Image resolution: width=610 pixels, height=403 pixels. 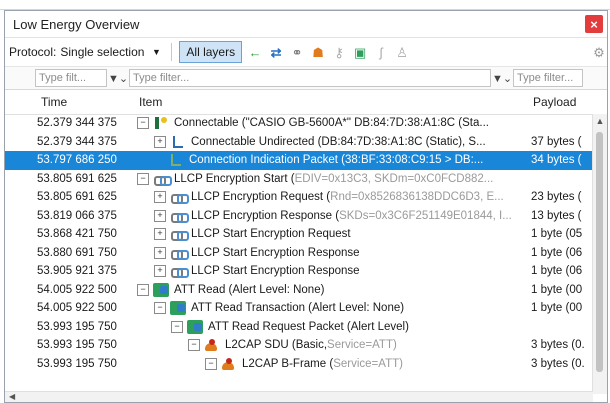 I want to click on row-time: 52.379 344 375, so click(x=77, y=123).